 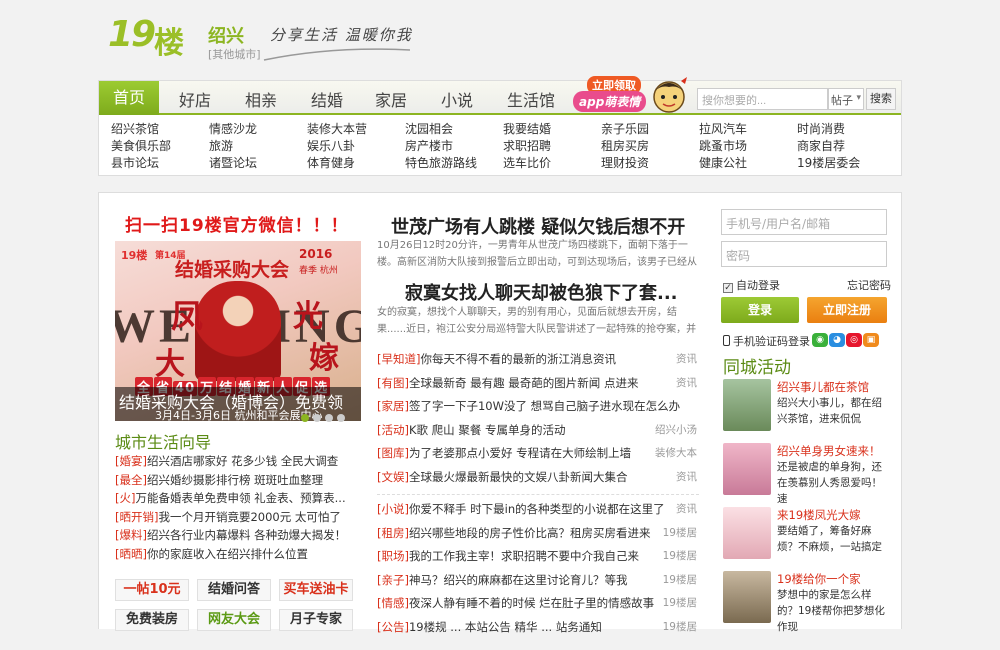 I want to click on sublink: 体育健身, so click(x=356, y=163).